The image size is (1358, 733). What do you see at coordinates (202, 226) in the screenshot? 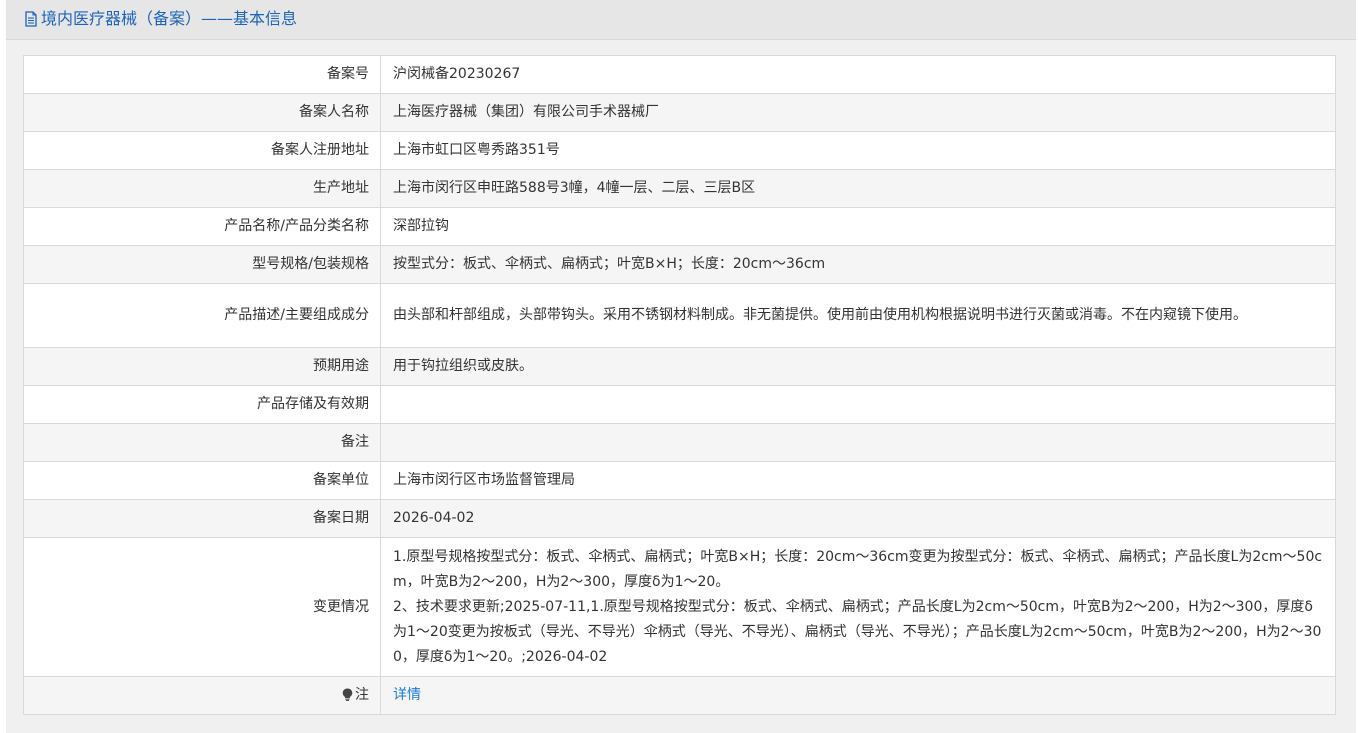
I see `row-label: 产品名称/产品分类名称` at bounding box center [202, 226].